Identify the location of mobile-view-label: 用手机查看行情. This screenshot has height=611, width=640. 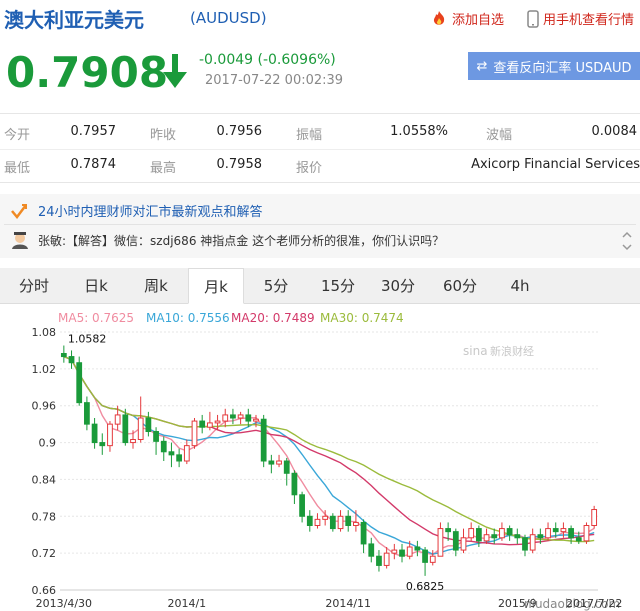
(589, 20).